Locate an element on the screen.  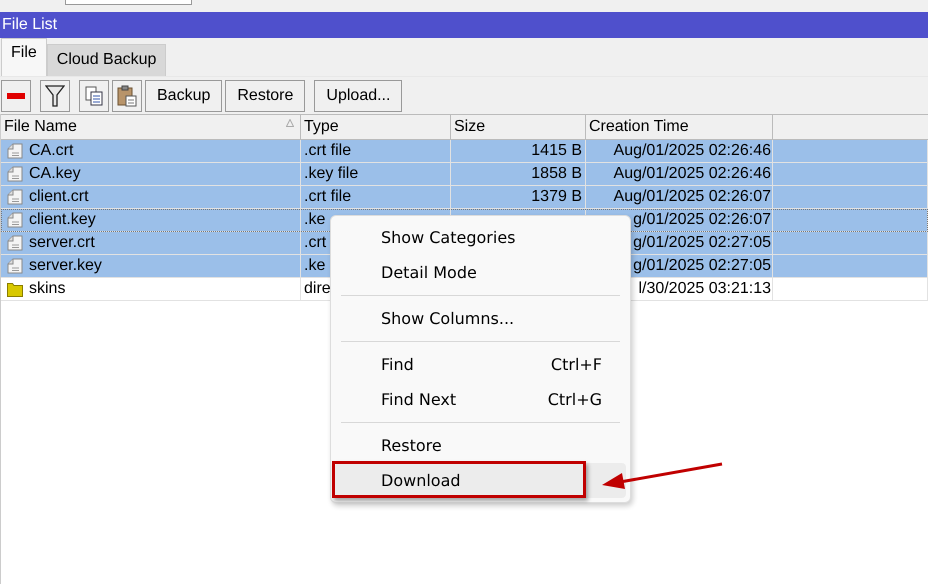
file-name: CA.key is located at coordinates (55, 174).